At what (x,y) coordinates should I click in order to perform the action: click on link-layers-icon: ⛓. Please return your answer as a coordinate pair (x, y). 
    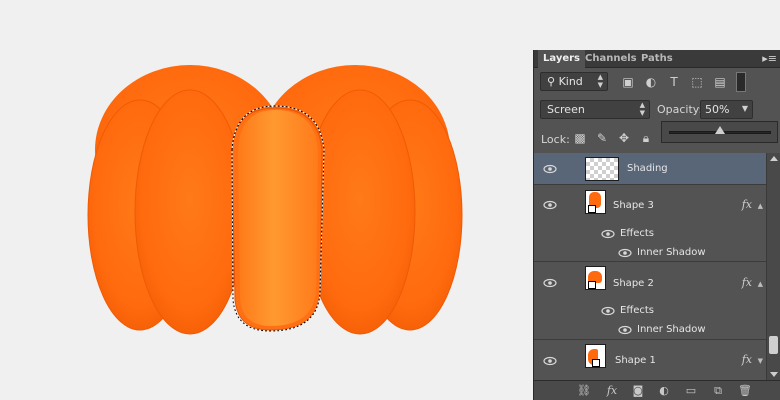
    Looking at the image, I should click on (584, 391).